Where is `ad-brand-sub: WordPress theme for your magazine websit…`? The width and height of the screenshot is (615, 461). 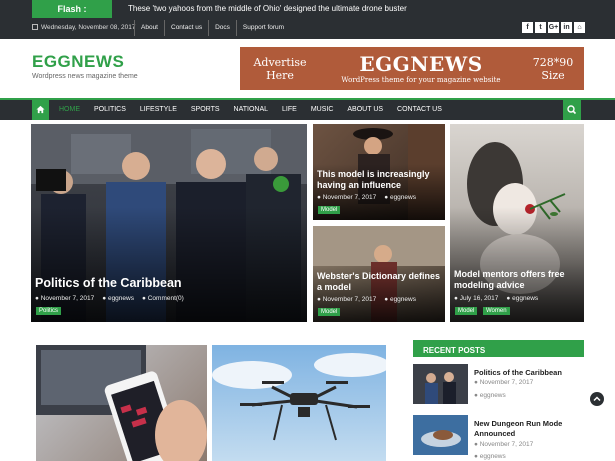
ad-brand-sub: WordPress theme for your magazine websit… is located at coordinates (421, 79).